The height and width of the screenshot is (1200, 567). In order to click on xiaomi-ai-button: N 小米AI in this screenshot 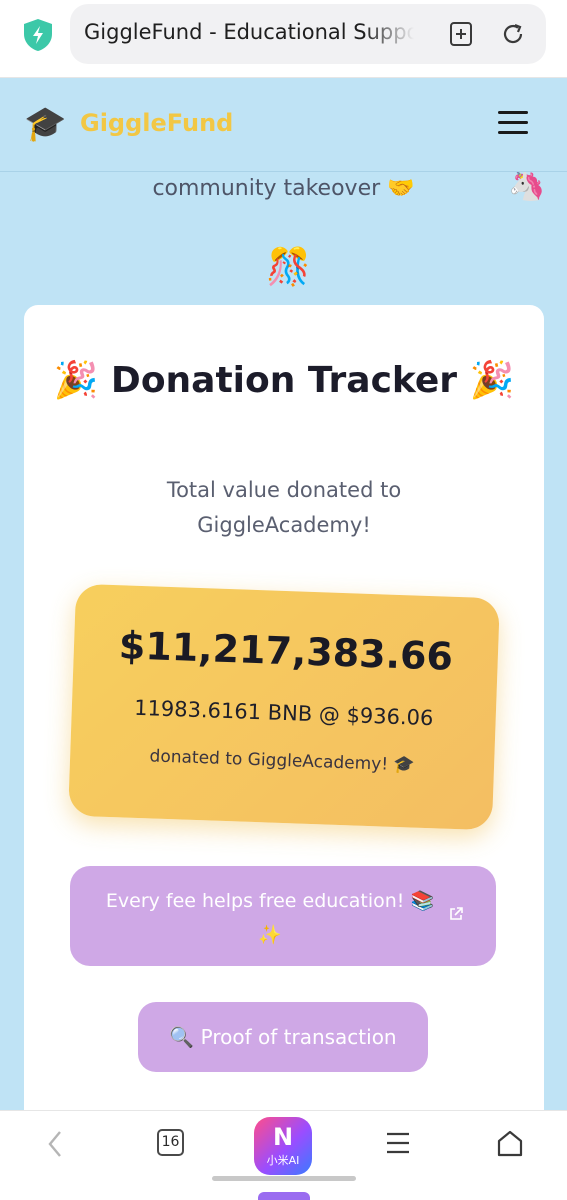, I will do `click(283, 1146)`.